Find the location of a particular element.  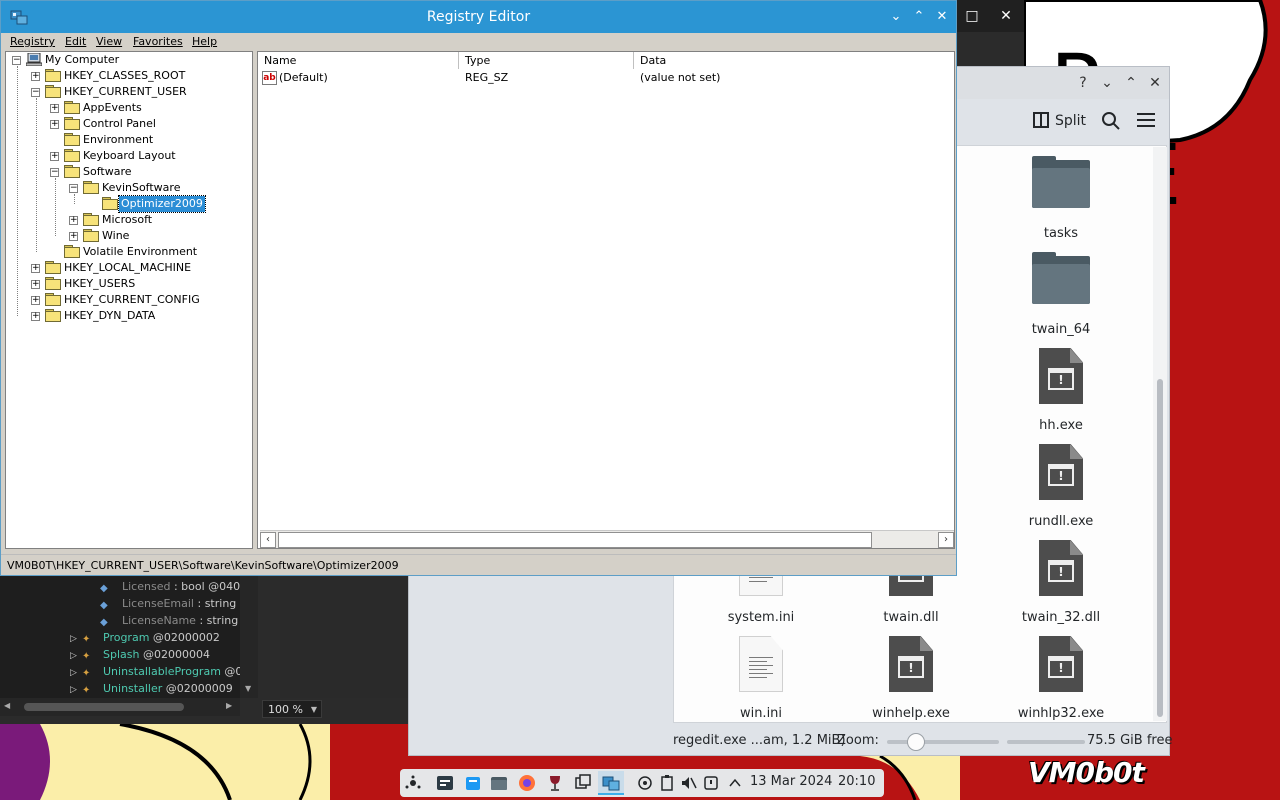

tree-node-hkey-current-config: + HKEY_CURRENT_CONFIG is located at coordinates (131, 300).